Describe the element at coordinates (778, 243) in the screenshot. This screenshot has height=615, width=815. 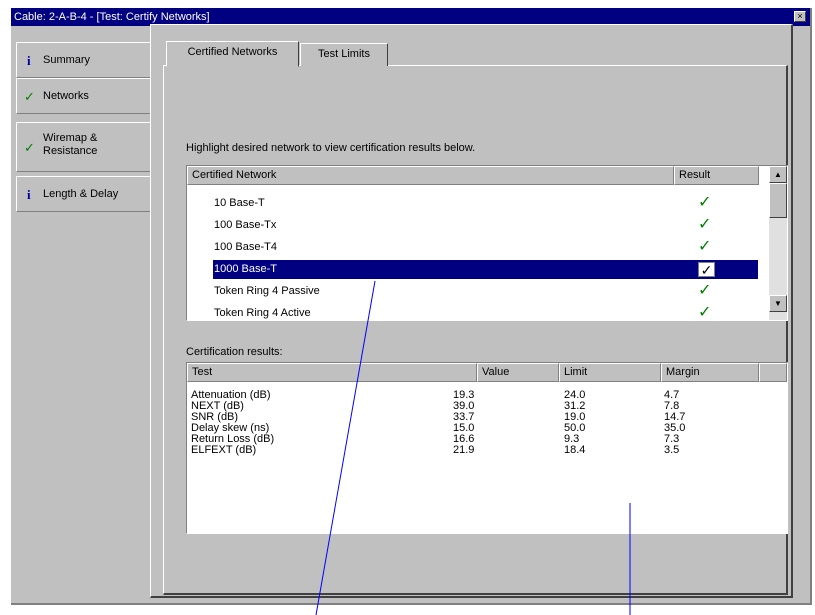
I see `vertical-scrollbar: ▲ ▼` at that location.